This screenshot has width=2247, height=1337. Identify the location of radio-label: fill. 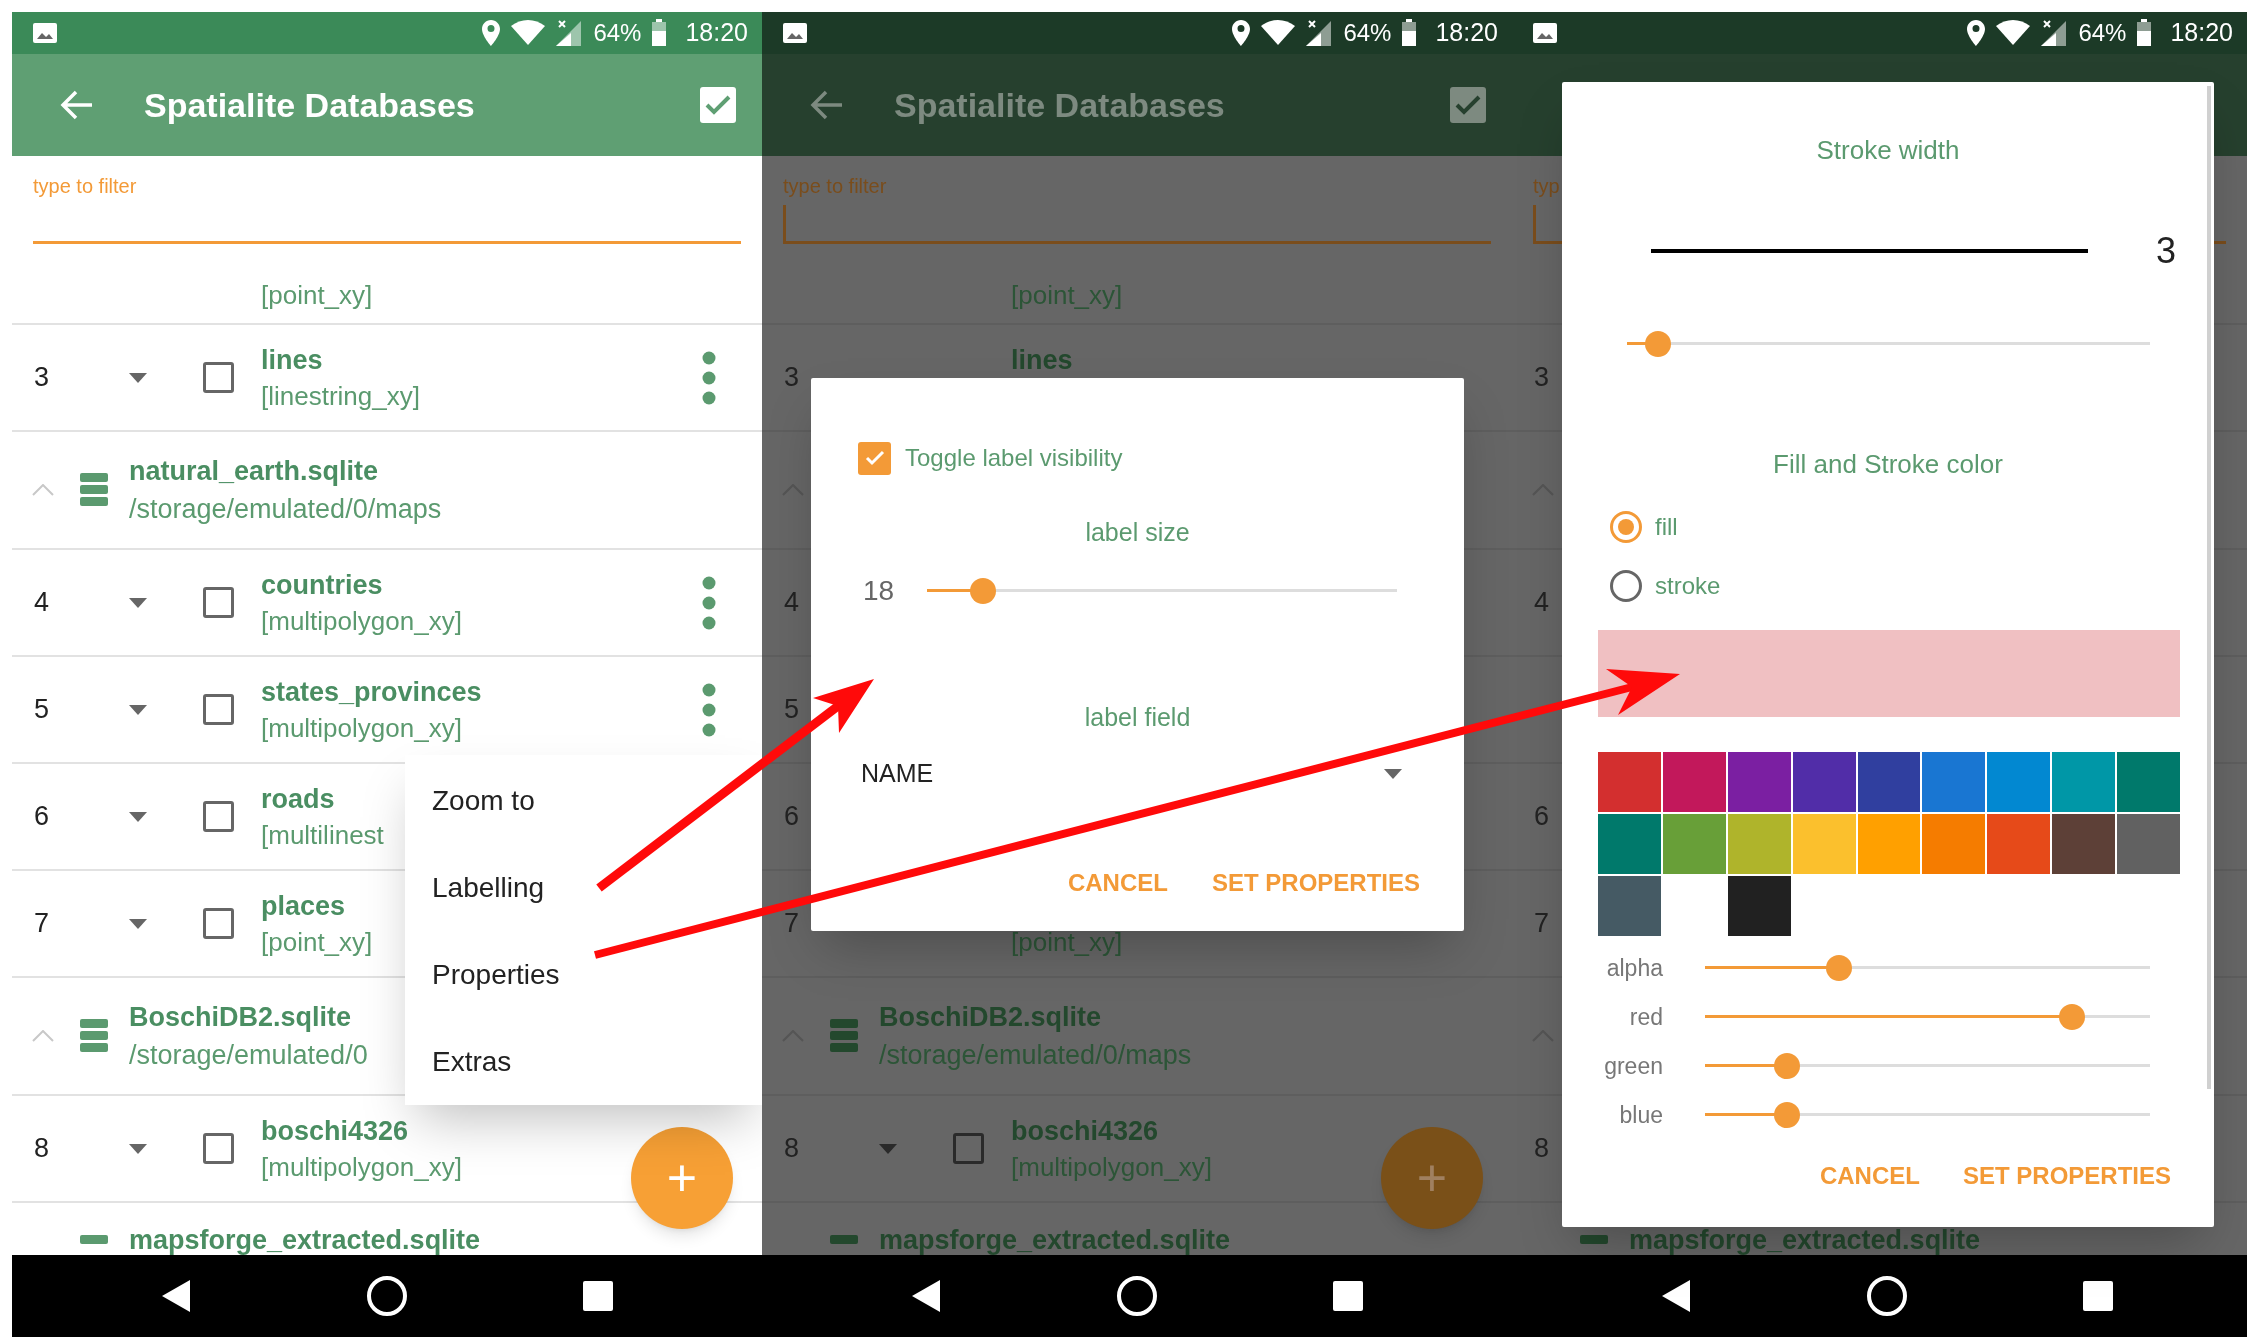
(1666, 527).